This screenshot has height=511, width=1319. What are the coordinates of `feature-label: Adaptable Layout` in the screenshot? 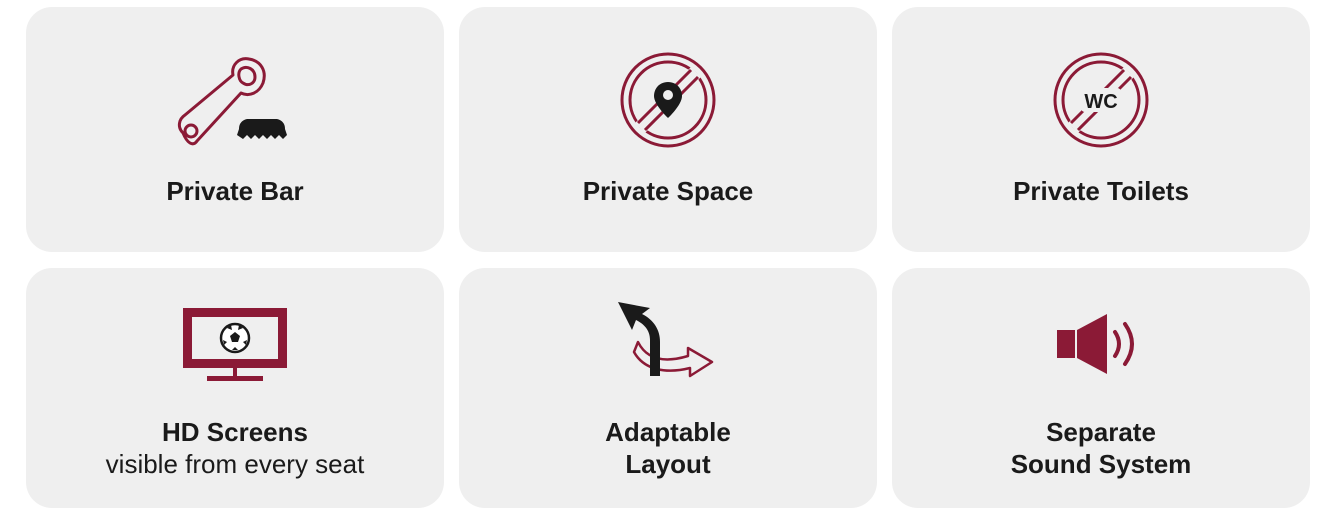 It's located at (668, 448).